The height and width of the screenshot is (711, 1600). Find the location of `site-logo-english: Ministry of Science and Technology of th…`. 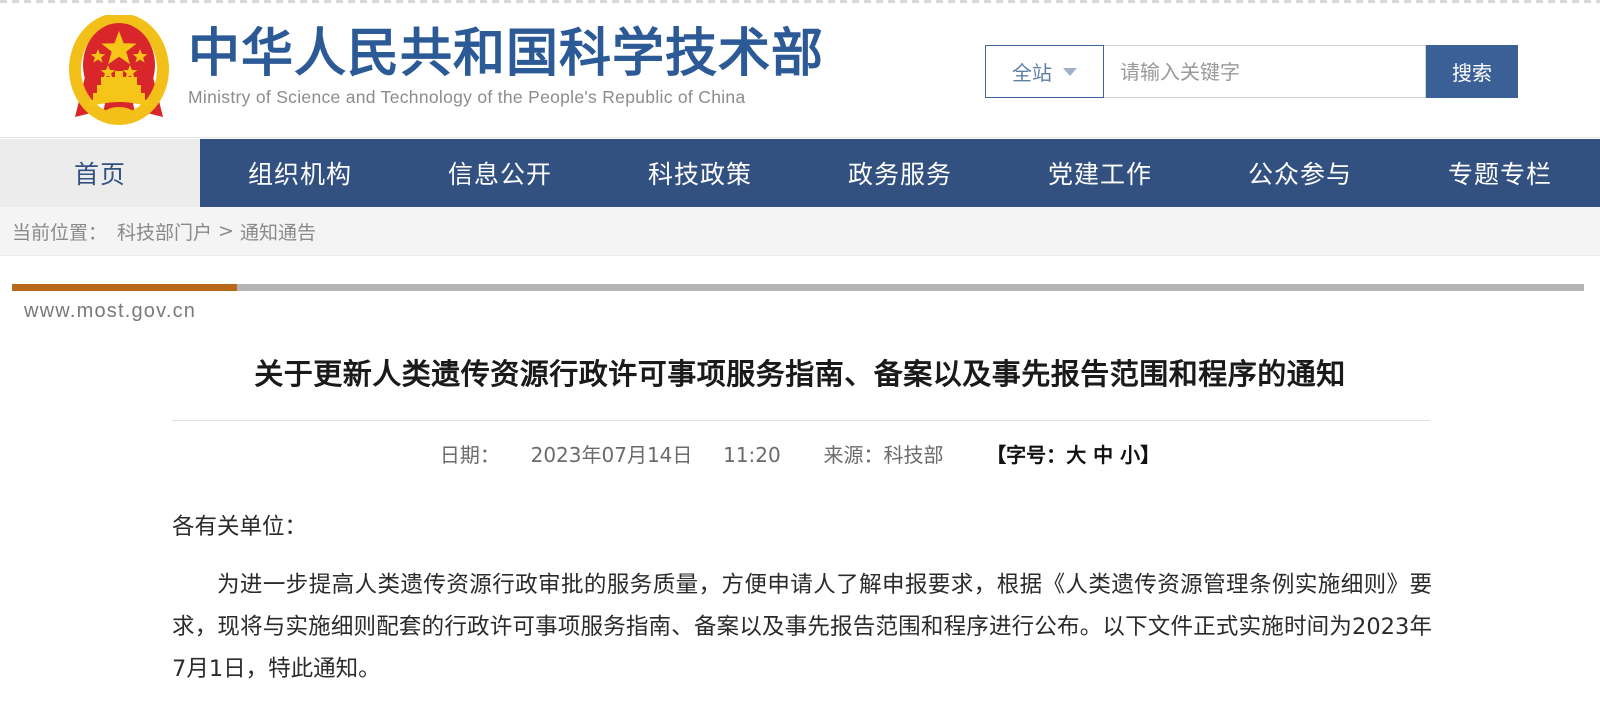

site-logo-english: Ministry of Science and Technology of th… is located at coordinates (467, 97).